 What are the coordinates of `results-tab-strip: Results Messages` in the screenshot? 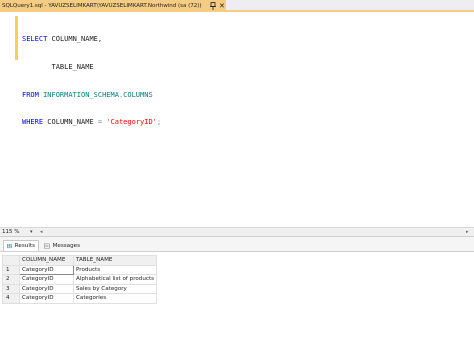 It's located at (237, 244).